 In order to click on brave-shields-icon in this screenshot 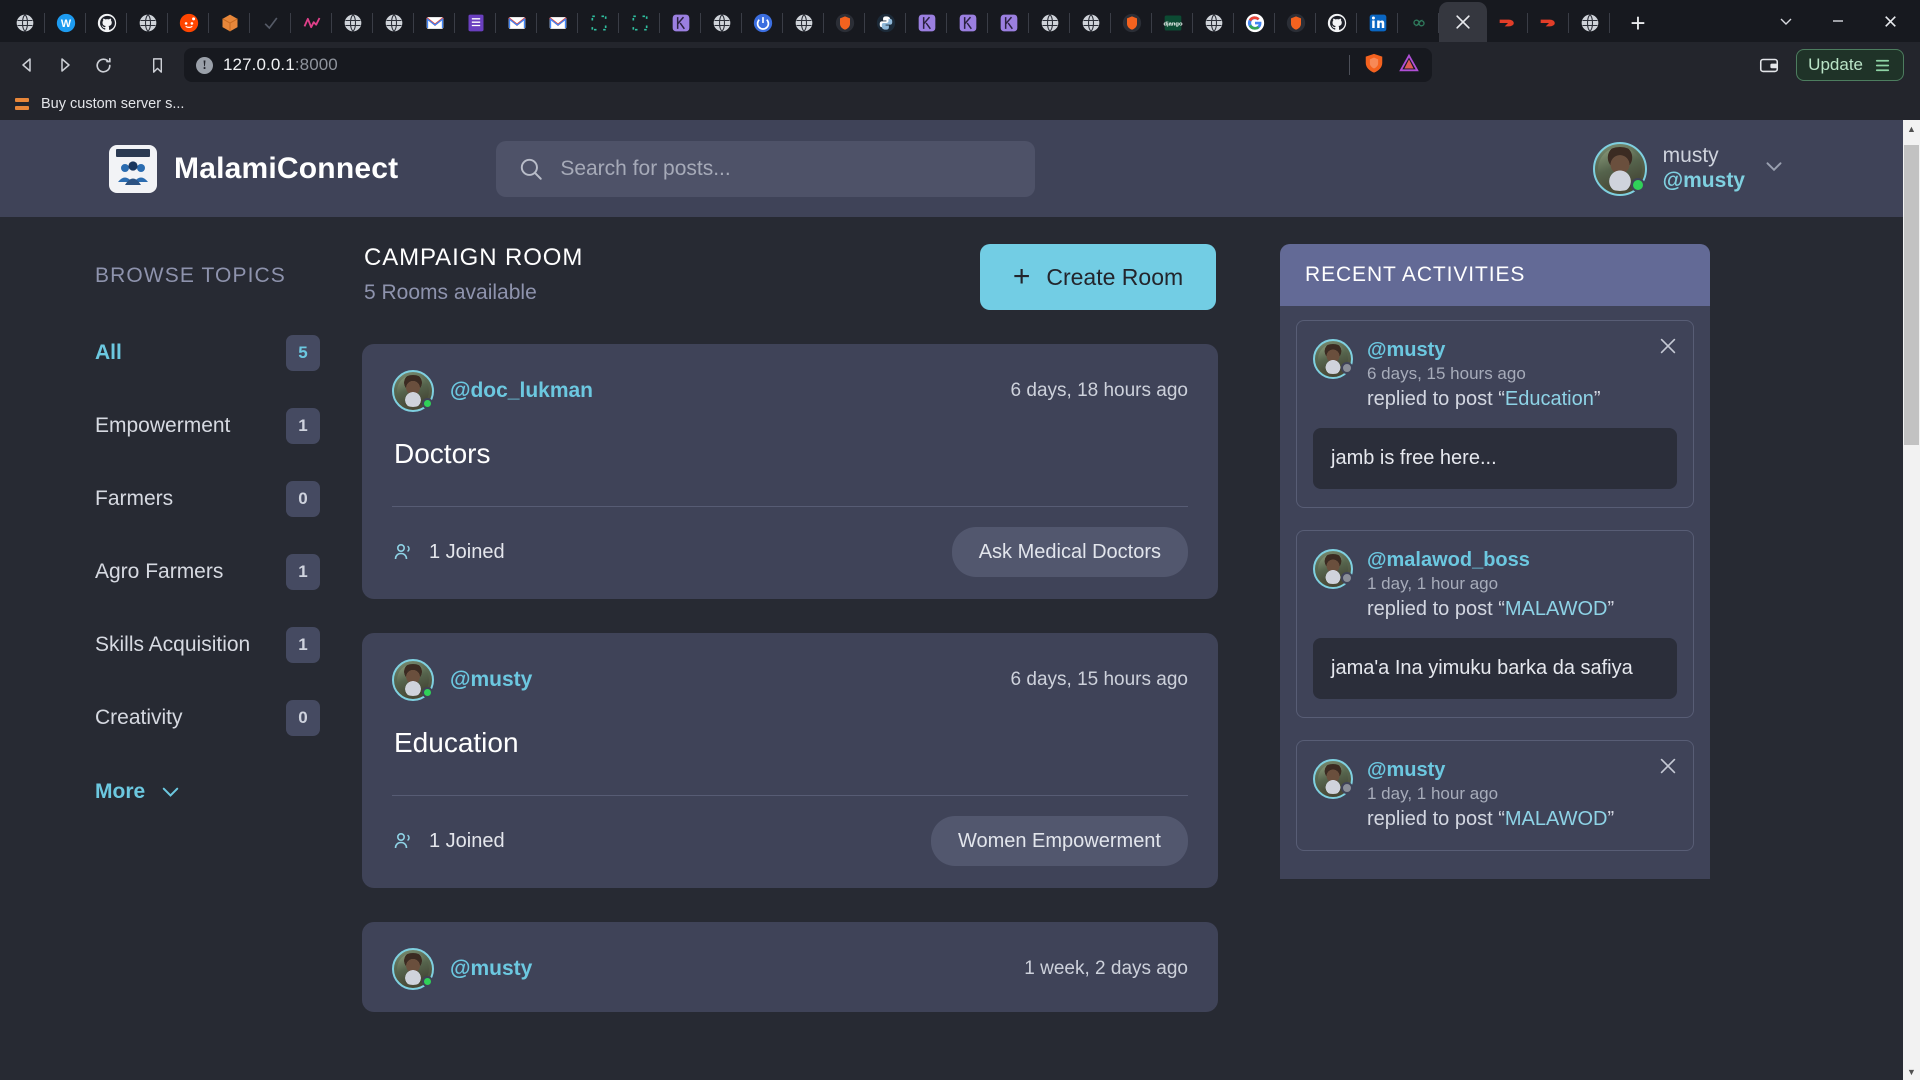, I will do `click(1374, 65)`.